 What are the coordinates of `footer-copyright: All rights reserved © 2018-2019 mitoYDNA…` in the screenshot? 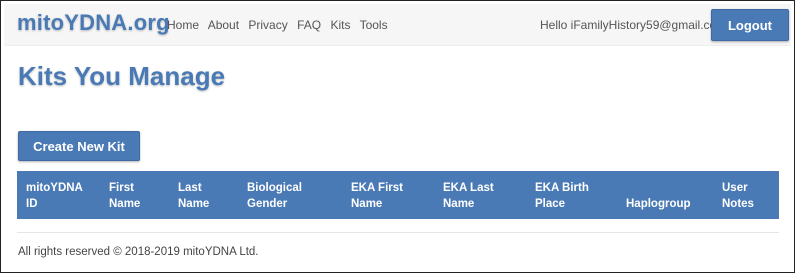 It's located at (138, 252).